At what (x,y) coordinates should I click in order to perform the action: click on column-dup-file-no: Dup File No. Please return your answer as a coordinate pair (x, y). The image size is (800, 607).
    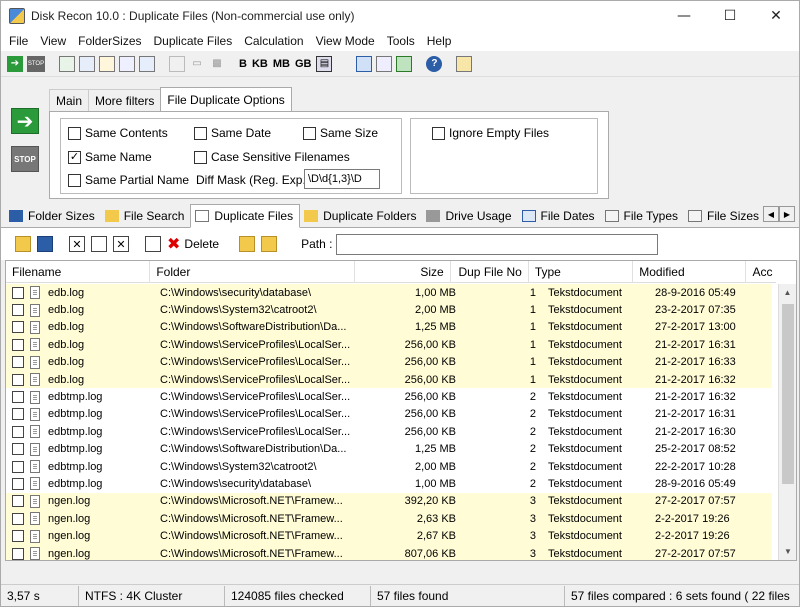
    Looking at the image, I should click on (490, 272).